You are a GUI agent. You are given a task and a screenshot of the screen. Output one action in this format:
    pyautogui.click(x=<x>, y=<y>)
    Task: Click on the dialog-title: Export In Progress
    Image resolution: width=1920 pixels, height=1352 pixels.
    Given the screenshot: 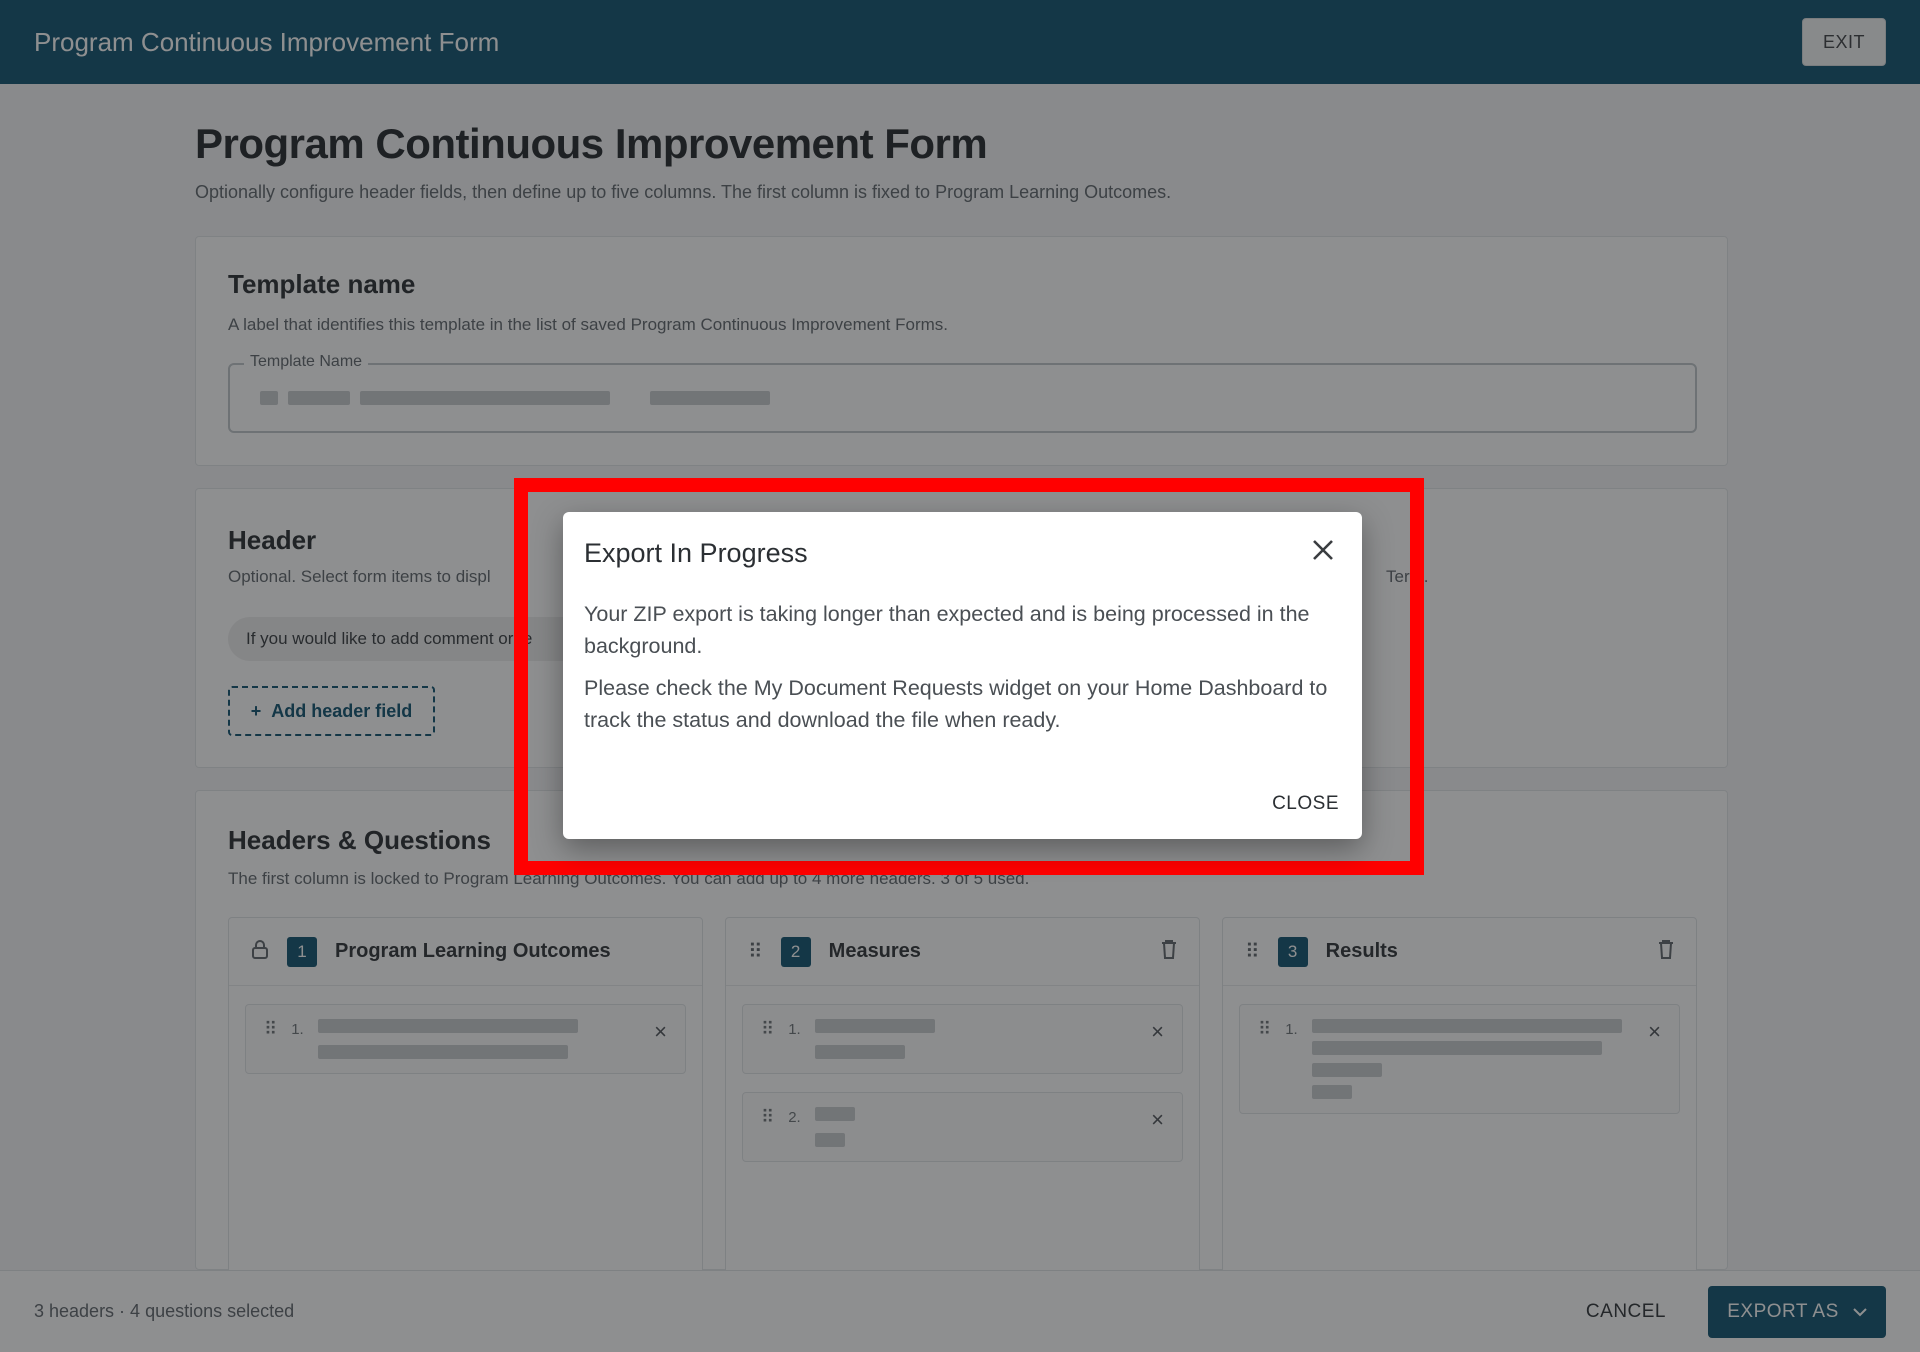 What is the action you would take?
    pyautogui.click(x=696, y=553)
    